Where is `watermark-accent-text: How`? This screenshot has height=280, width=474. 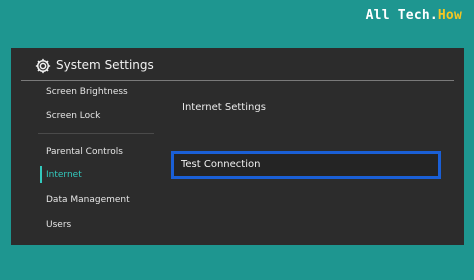
watermark-accent-text: How is located at coordinates (449, 15).